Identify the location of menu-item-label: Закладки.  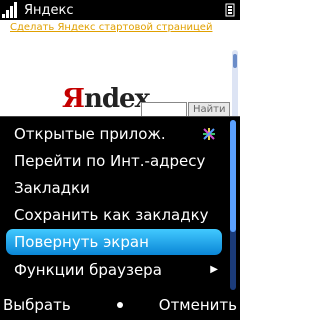
(52, 188).